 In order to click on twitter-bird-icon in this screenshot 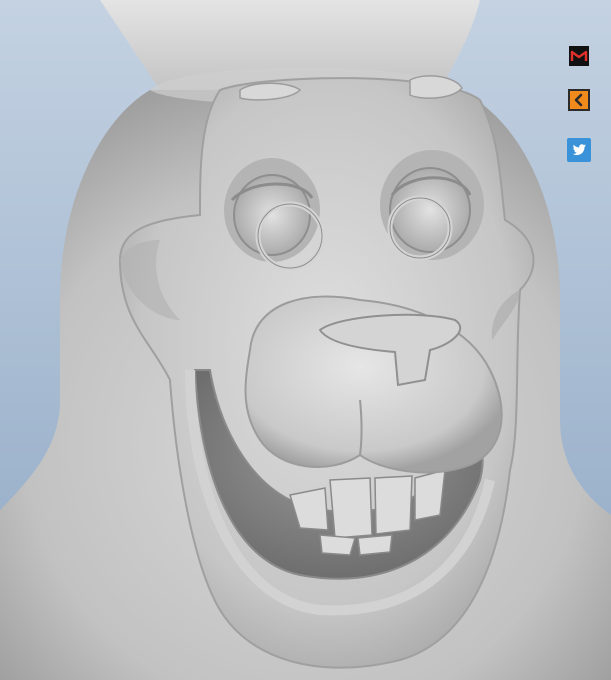, I will do `click(579, 150)`.